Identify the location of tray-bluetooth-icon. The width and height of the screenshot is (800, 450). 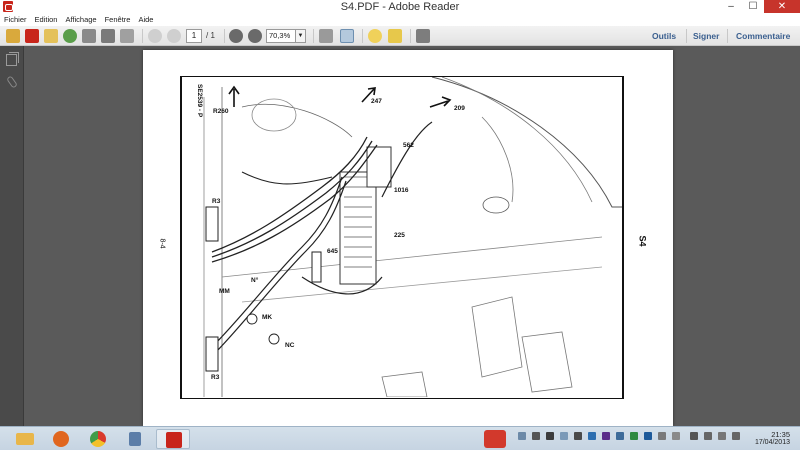
(606, 436).